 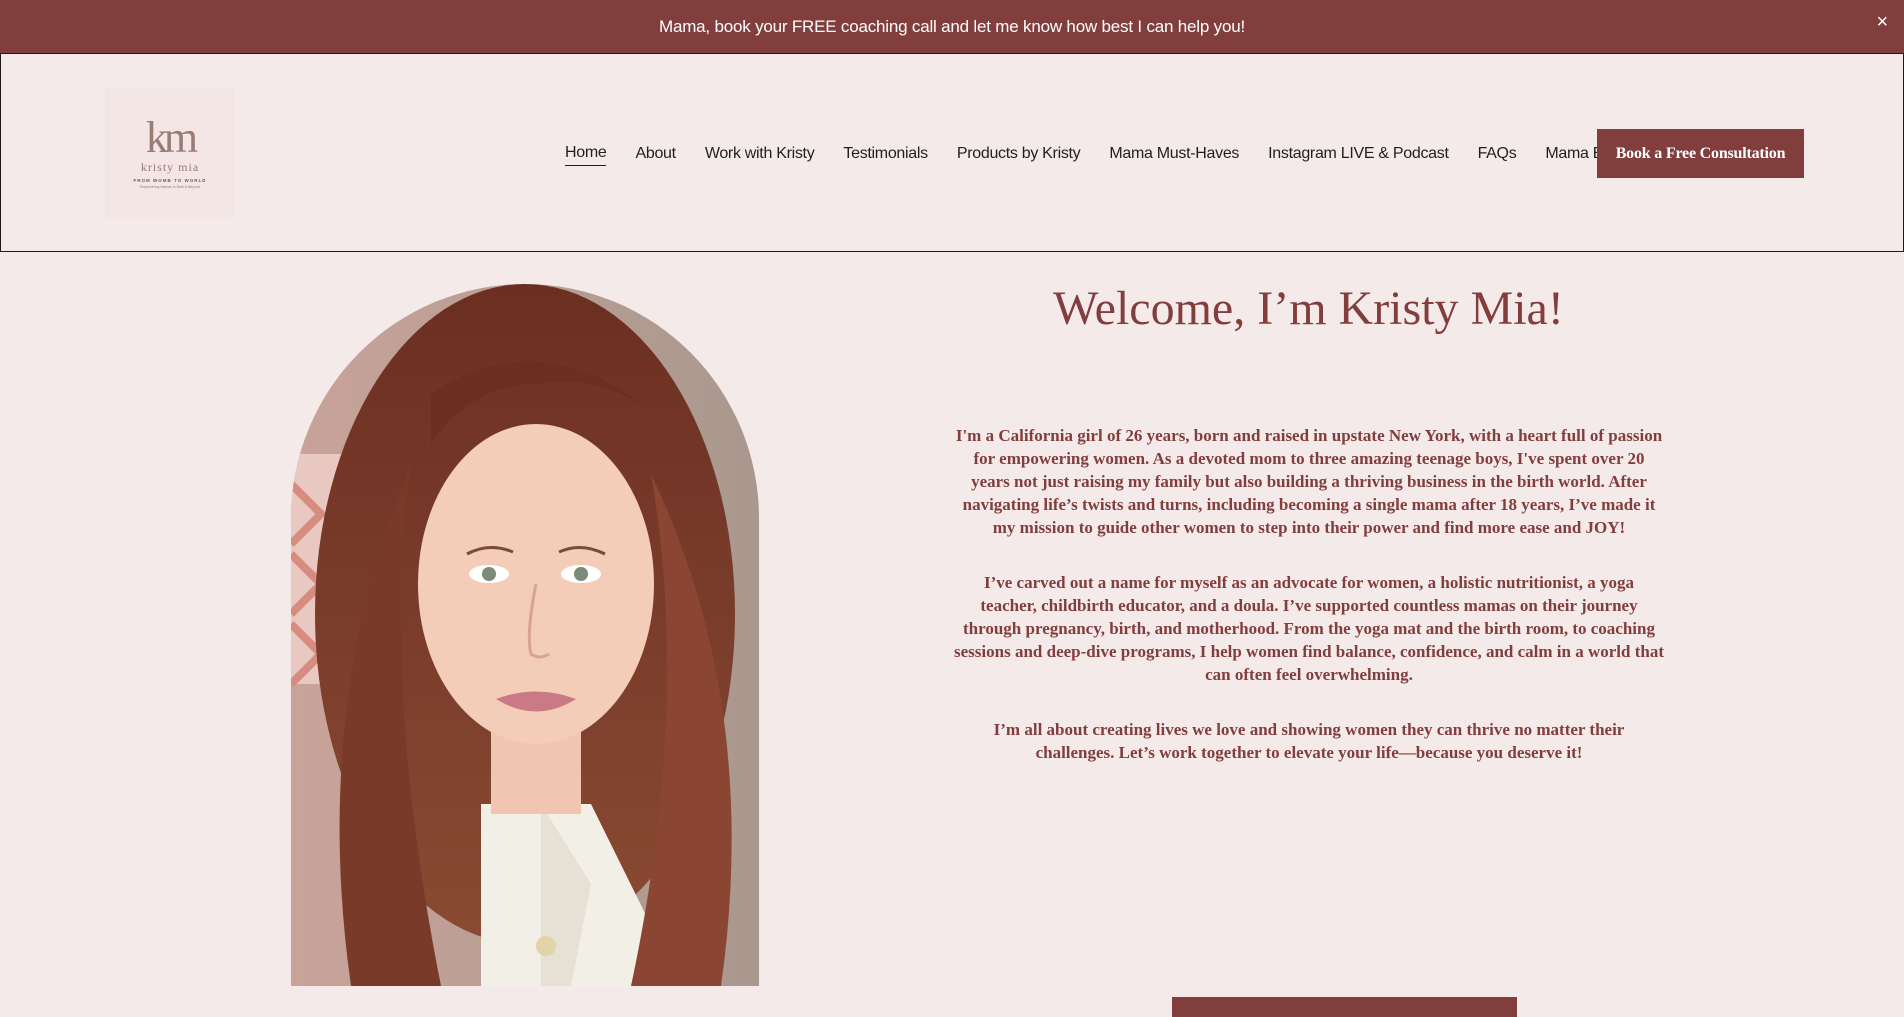 What do you see at coordinates (1019, 155) in the screenshot?
I see `nav-item-products: Products by Kristy` at bounding box center [1019, 155].